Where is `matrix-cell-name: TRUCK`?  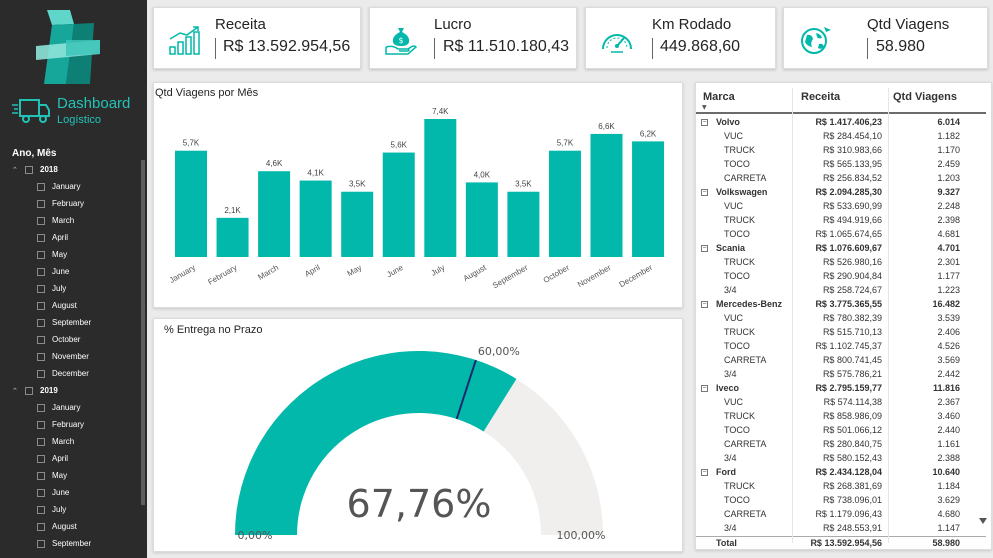
matrix-cell-name: TRUCK is located at coordinates (739, 220).